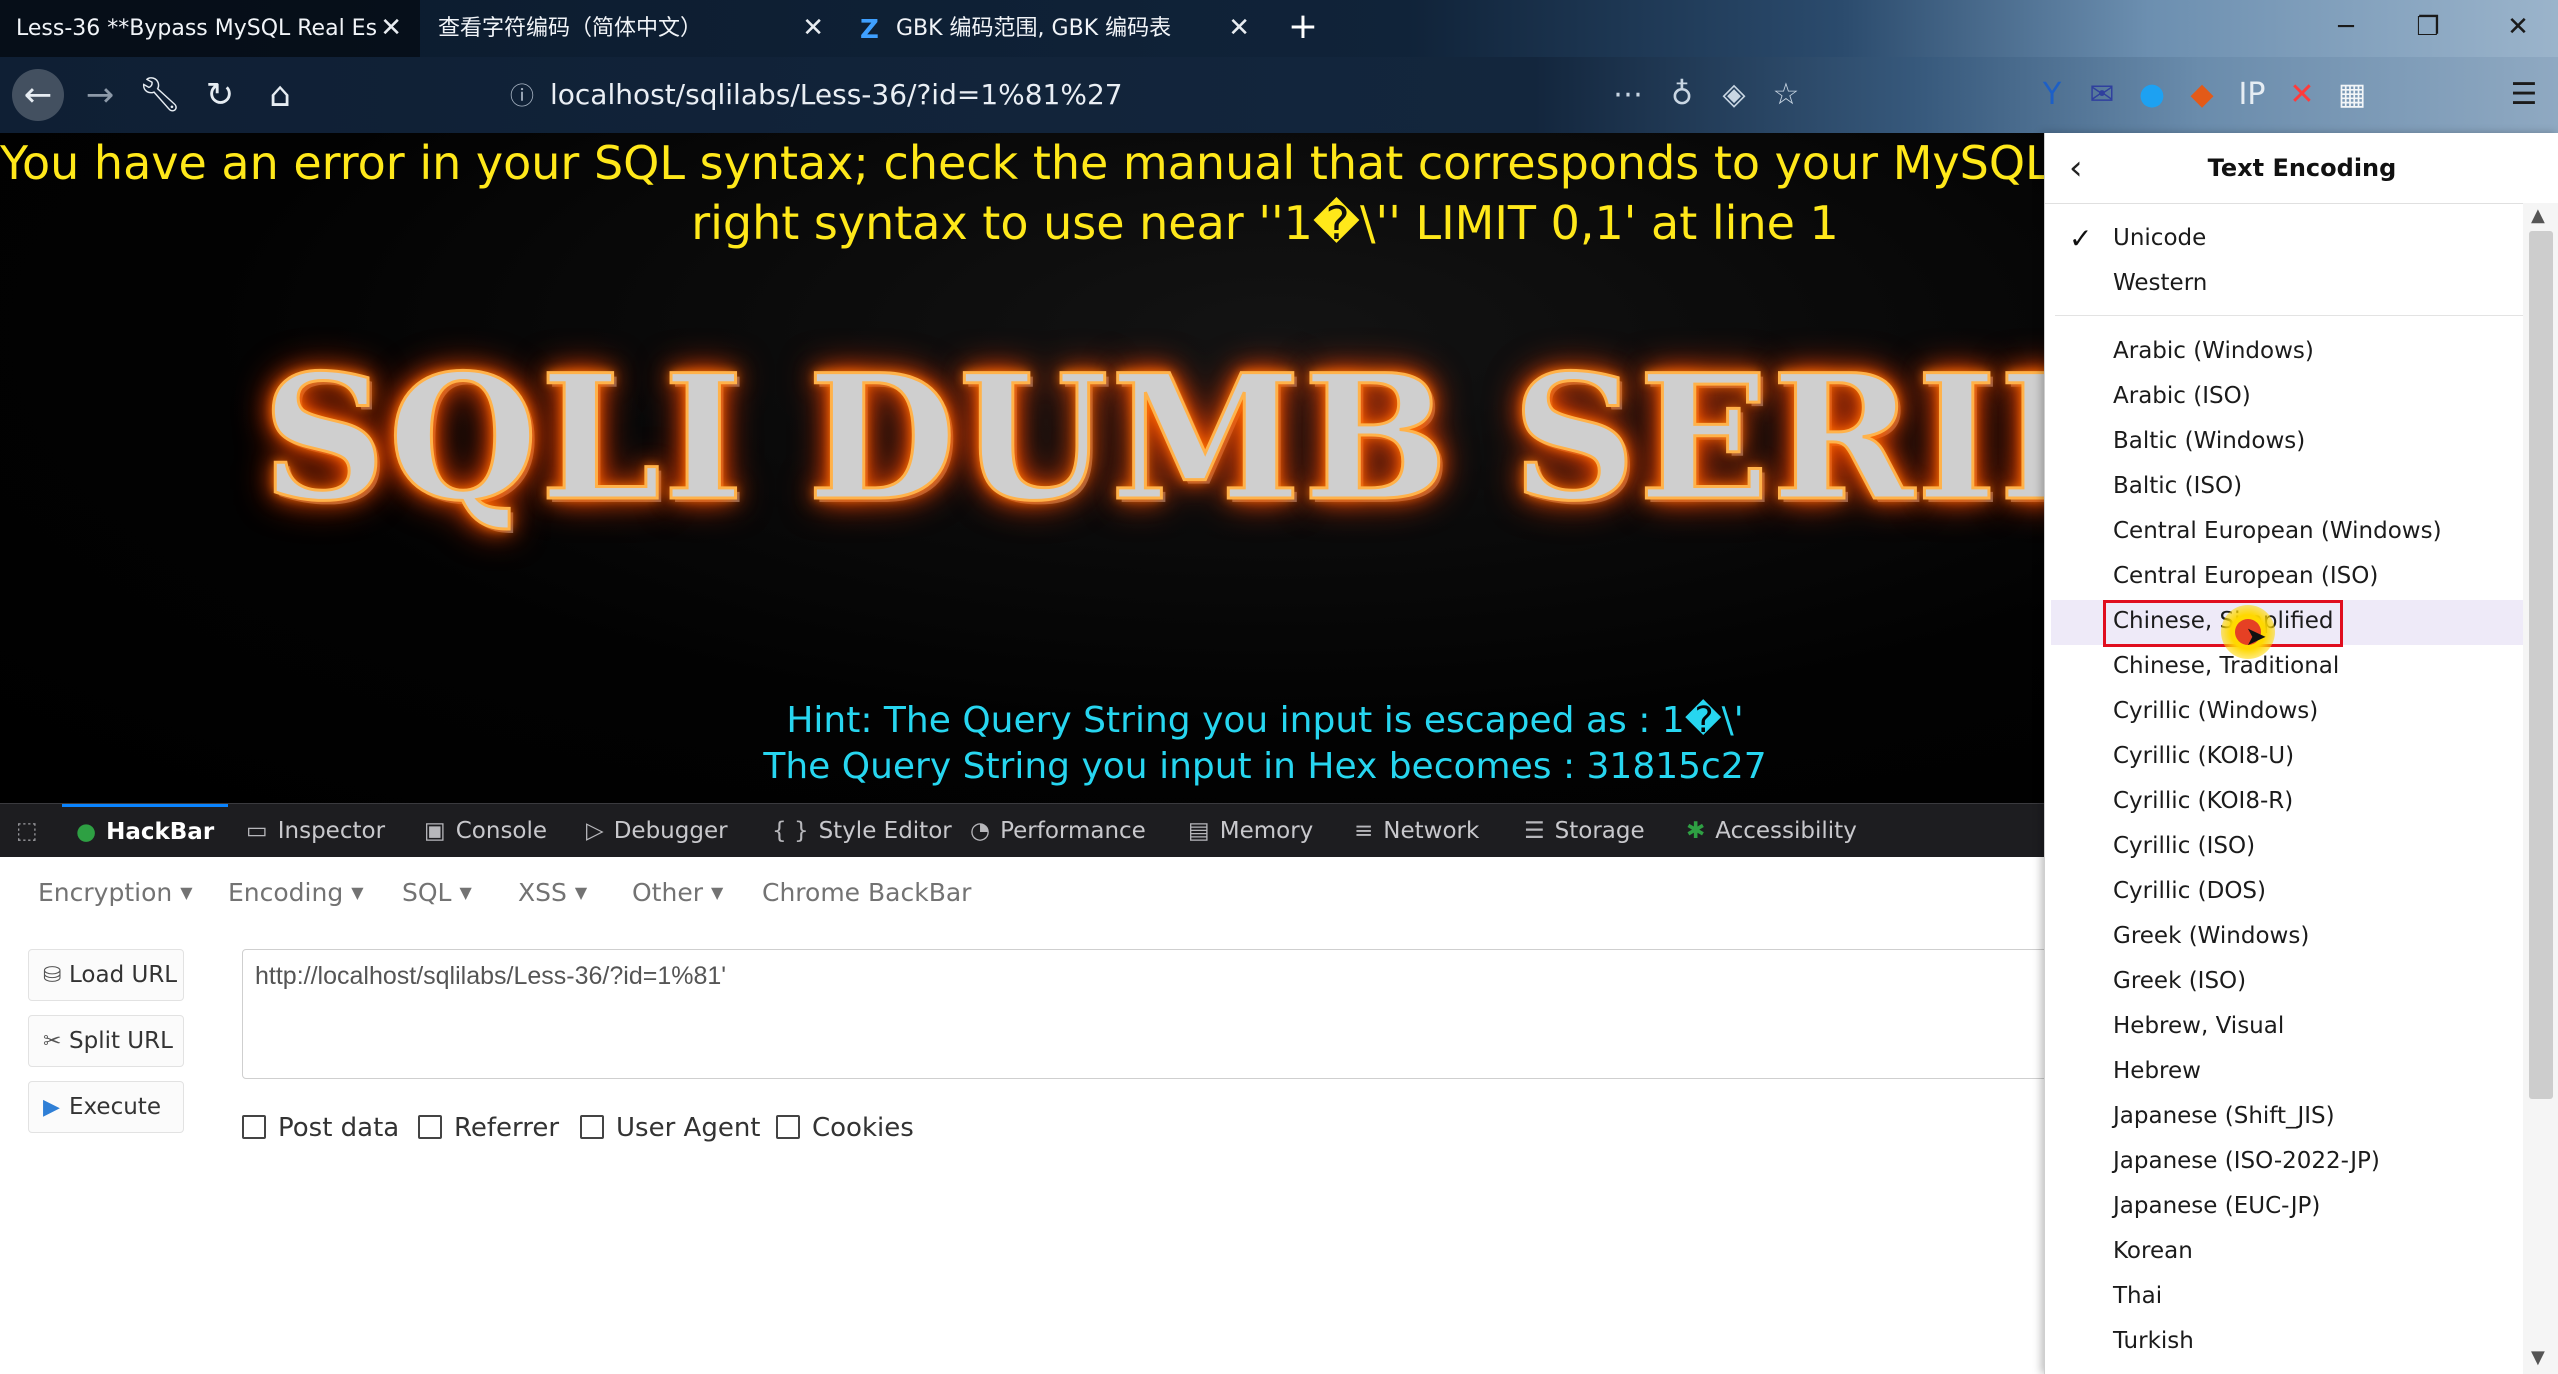 Image resolution: width=2558 pixels, height=1374 pixels. Describe the element at coordinates (1058, 831) in the screenshot. I see `tab-performance: ◔ Performance` at that location.